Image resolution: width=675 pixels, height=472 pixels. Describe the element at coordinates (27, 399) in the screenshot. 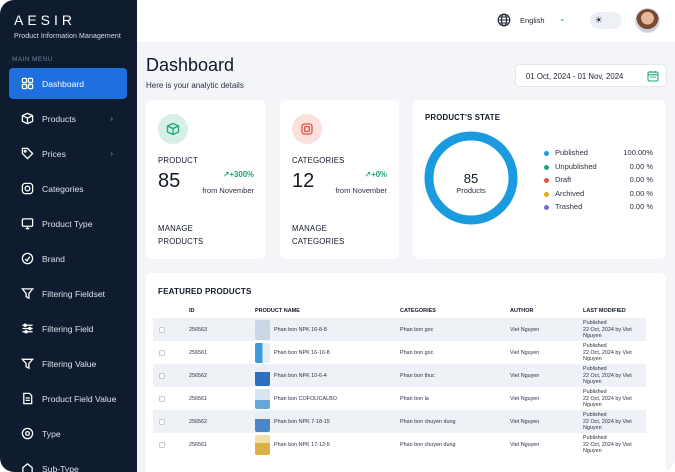

I see `document-icon` at that location.